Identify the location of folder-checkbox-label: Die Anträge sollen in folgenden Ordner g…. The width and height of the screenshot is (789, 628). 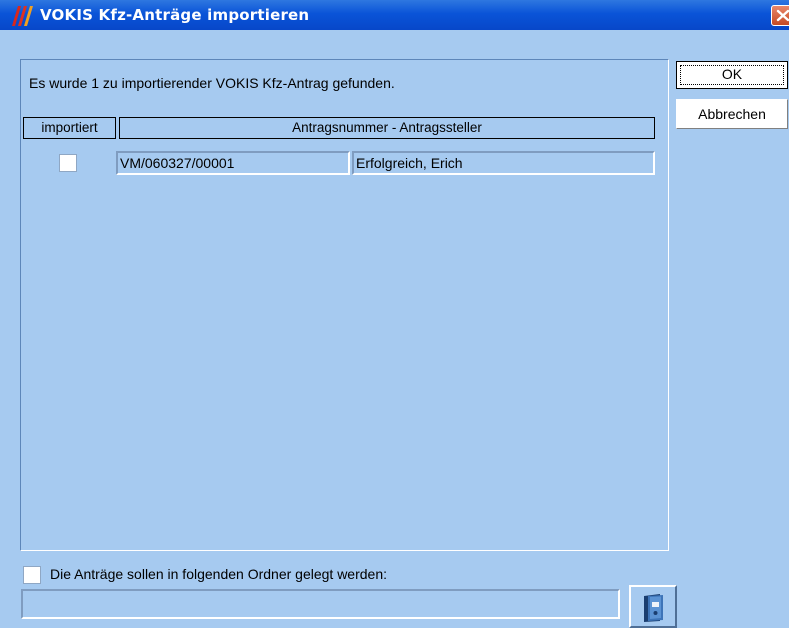
(218, 574).